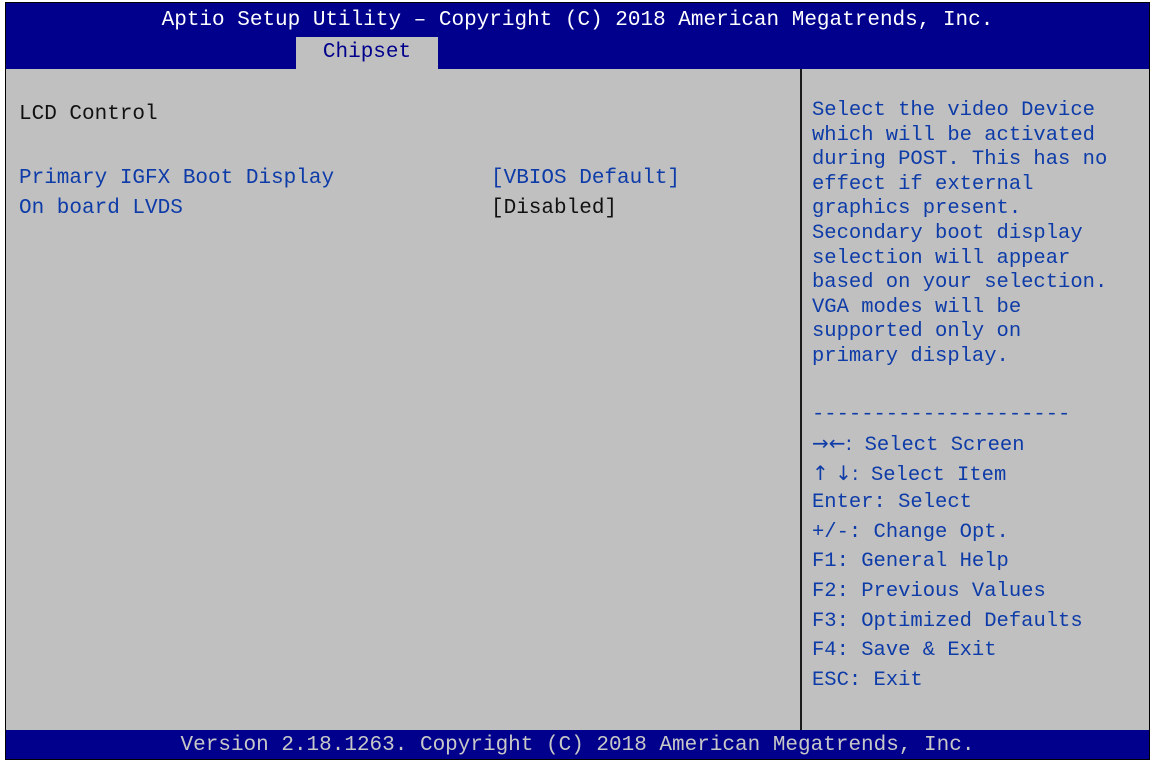  Describe the element at coordinates (832, 443) in the screenshot. I see `left-right-arrows-icon: →←:` at that location.